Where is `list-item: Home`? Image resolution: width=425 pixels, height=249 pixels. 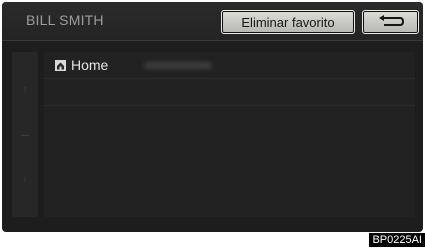 list-item: Home is located at coordinates (229, 65).